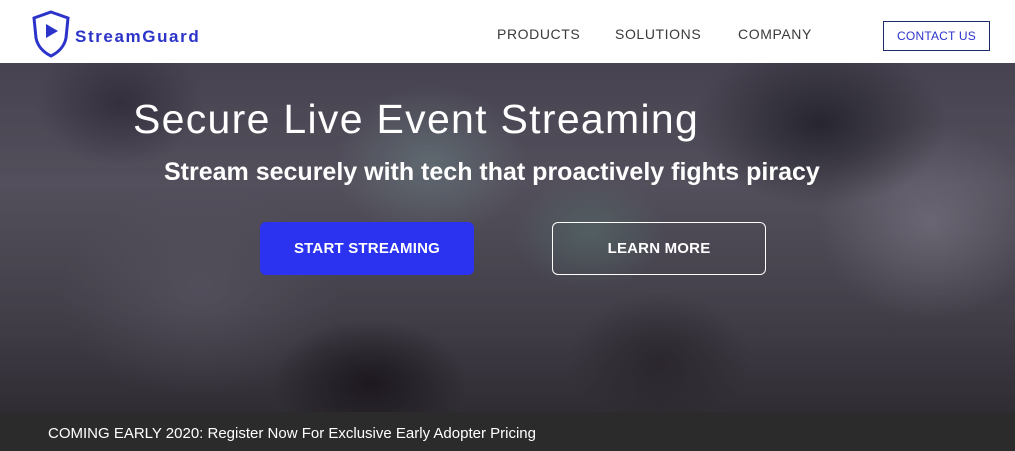 The image size is (1015, 451). Describe the element at coordinates (538, 34) in the screenshot. I see `nav-item-products: PRODUCTS` at that location.